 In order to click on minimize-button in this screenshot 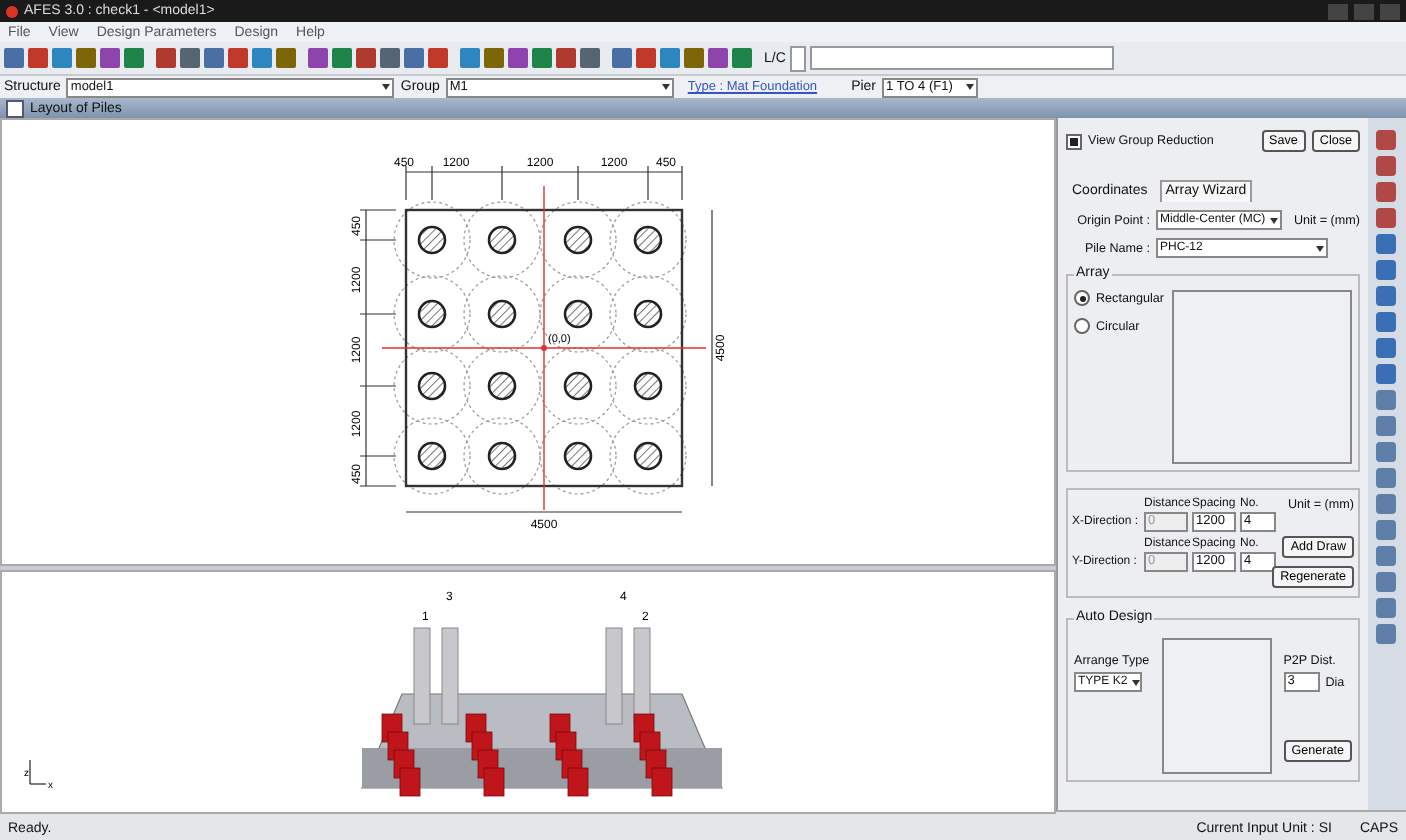, I will do `click(1338, 11)`.